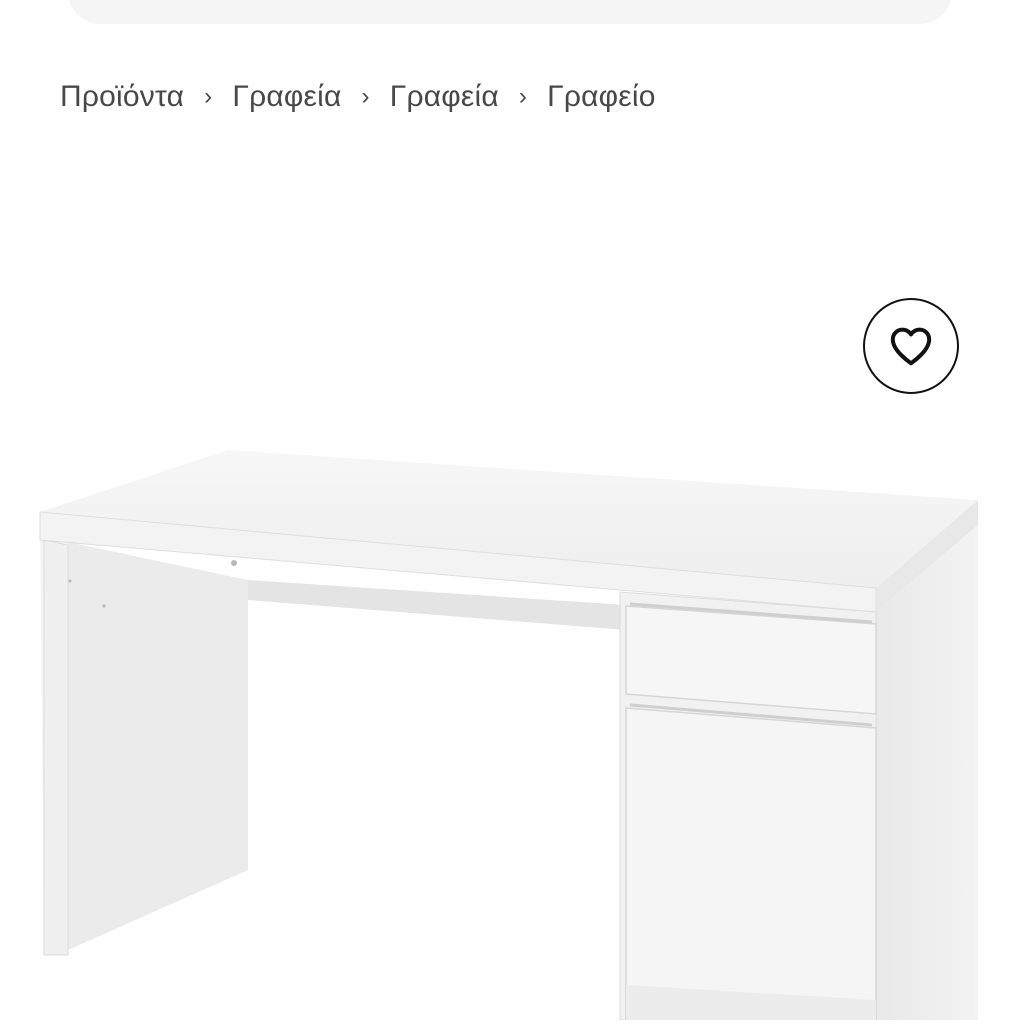 This screenshot has width=1020, height=1025. I want to click on favourite-button, so click(911, 346).